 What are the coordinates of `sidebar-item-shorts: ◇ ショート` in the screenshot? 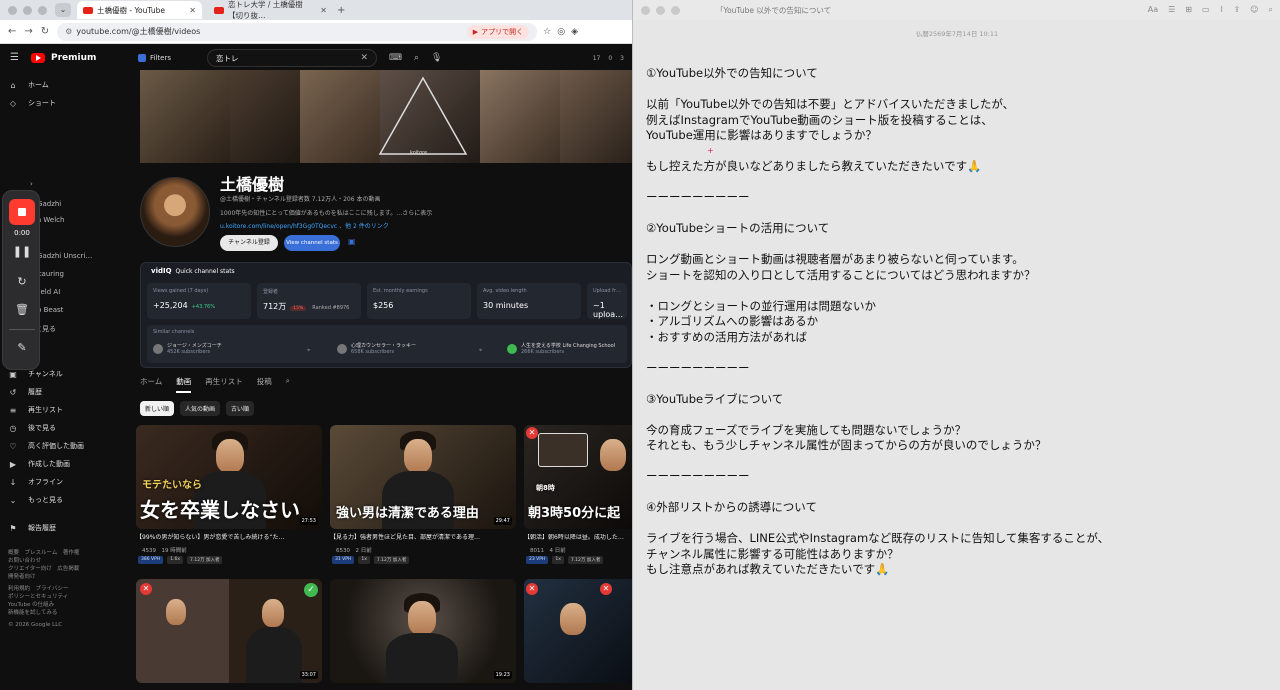 It's located at (32, 103).